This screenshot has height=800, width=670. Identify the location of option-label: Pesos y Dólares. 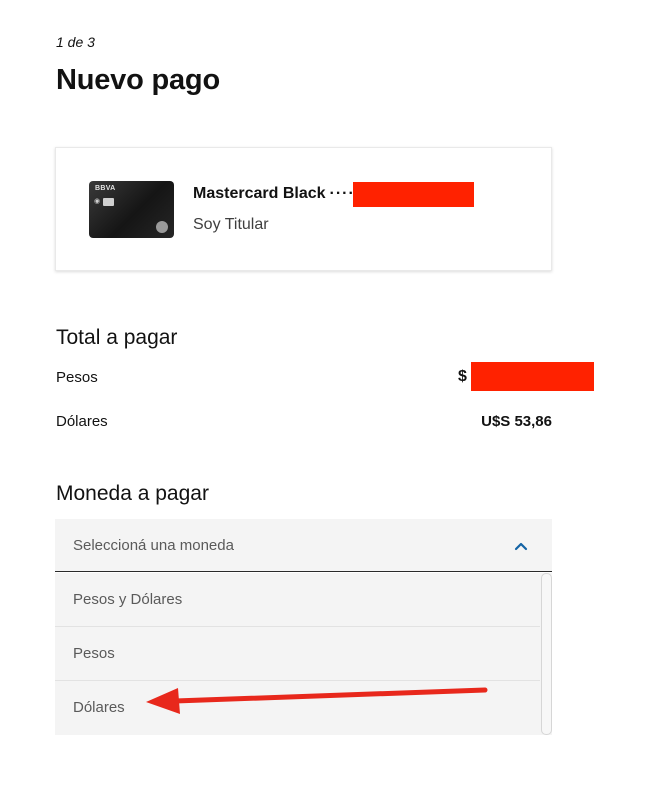
(128, 599).